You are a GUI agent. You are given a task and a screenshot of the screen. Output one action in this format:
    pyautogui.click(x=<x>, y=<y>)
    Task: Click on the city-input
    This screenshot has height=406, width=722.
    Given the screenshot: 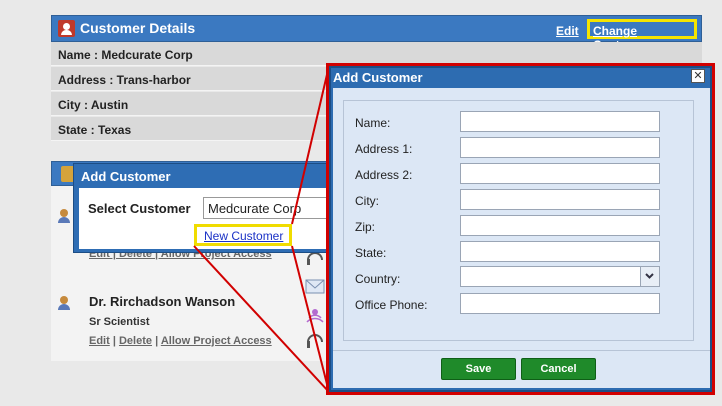 What is the action you would take?
    pyautogui.click(x=560, y=199)
    